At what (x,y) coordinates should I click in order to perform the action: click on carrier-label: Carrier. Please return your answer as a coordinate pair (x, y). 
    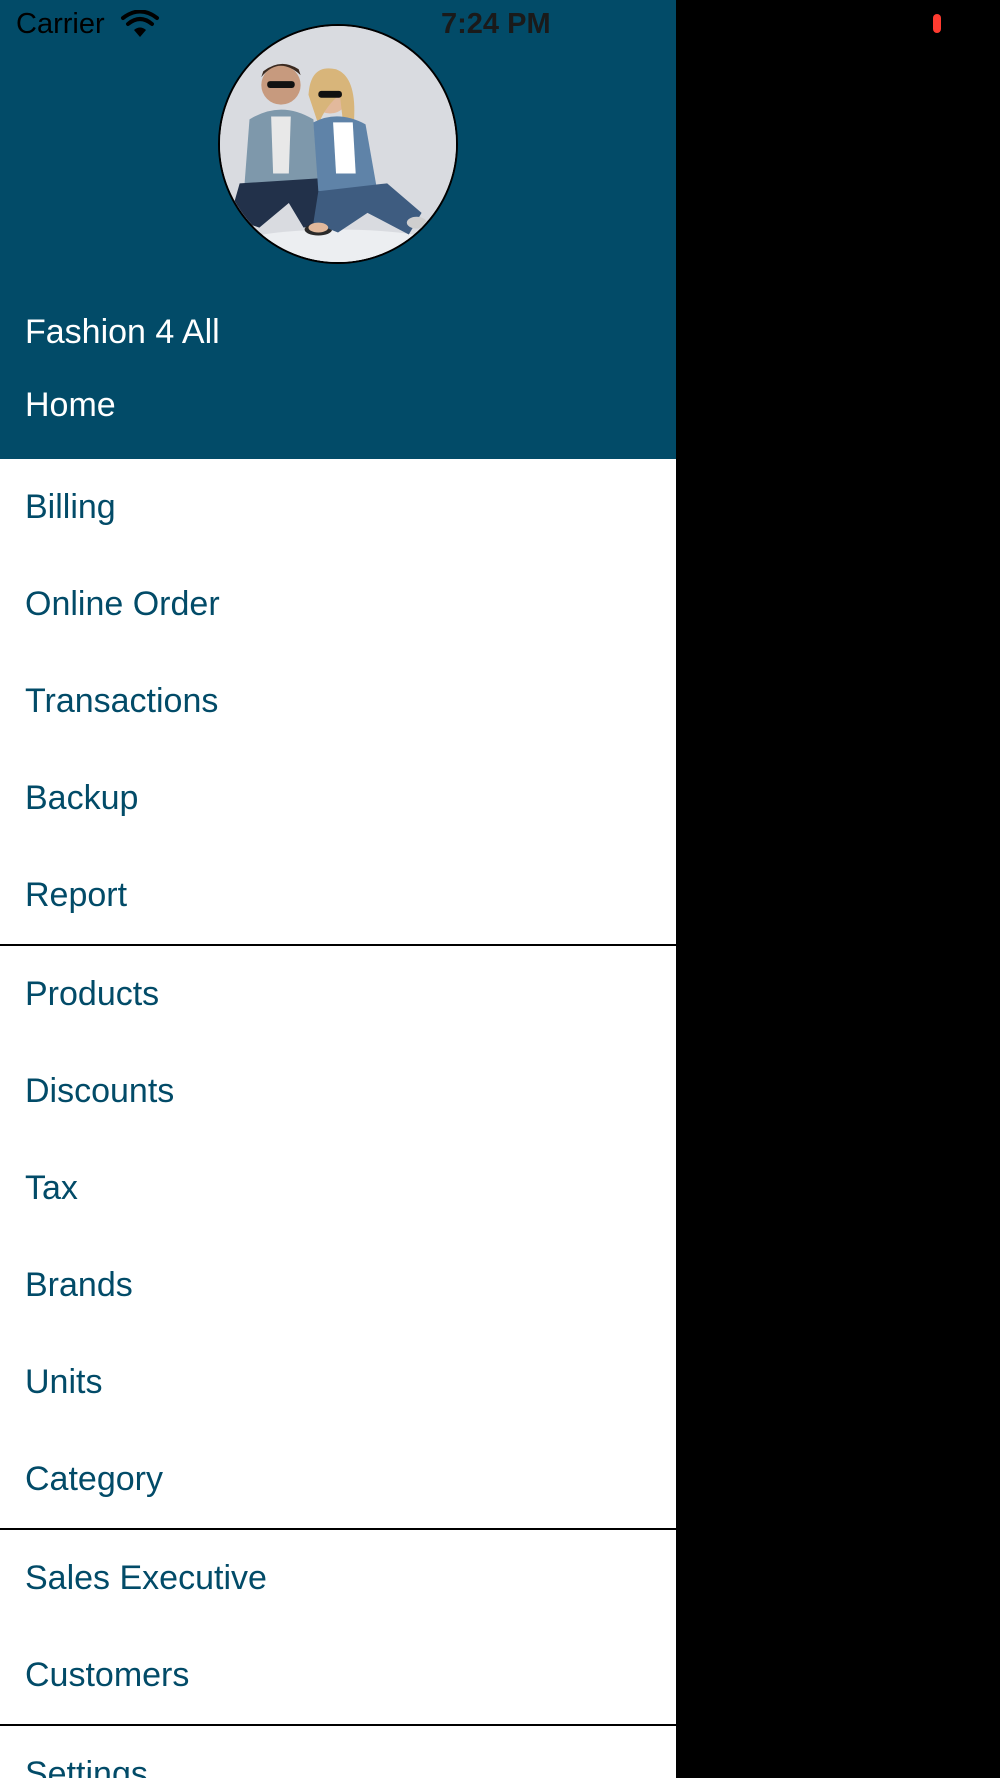
    Looking at the image, I should click on (60, 24).